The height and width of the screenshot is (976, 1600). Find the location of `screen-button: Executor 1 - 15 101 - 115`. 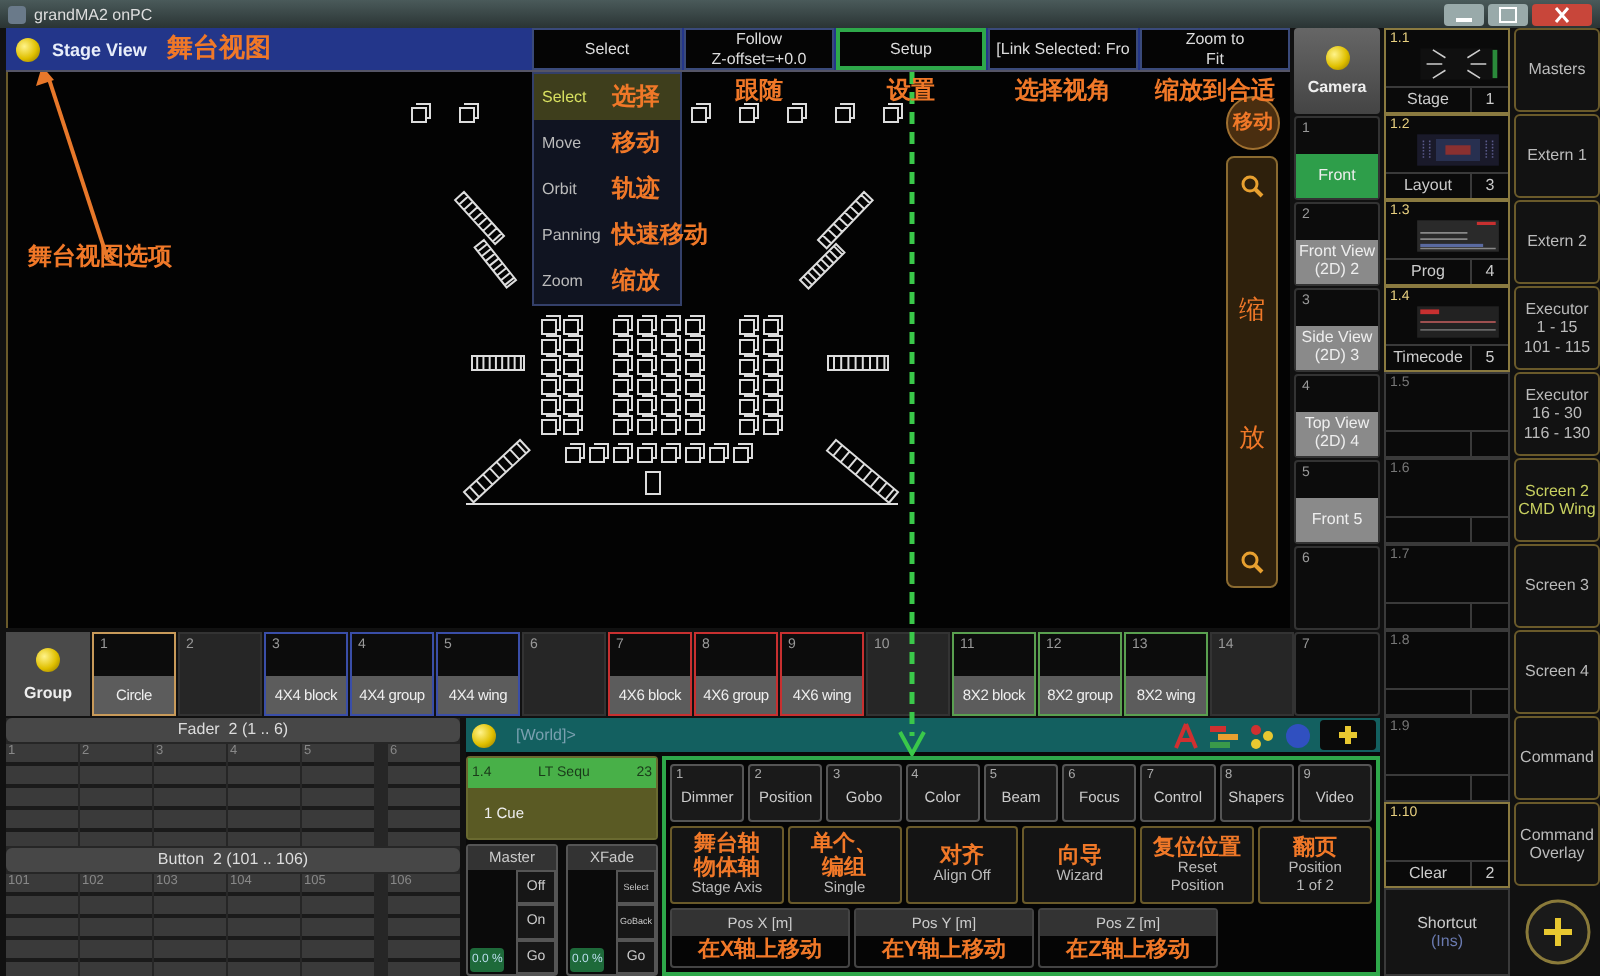

screen-button: Executor 1 - 15 101 - 115 is located at coordinates (1557, 328).